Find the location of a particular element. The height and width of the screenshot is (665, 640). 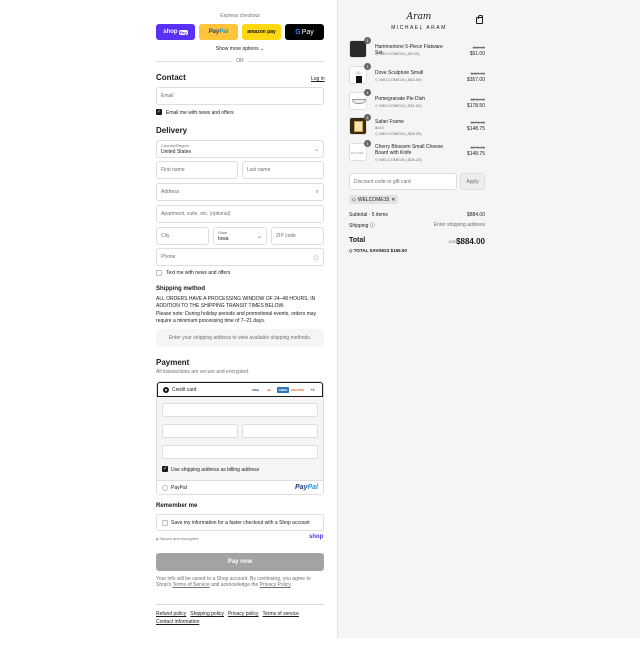

state-select: State Iowa ⌄ is located at coordinates (240, 236).